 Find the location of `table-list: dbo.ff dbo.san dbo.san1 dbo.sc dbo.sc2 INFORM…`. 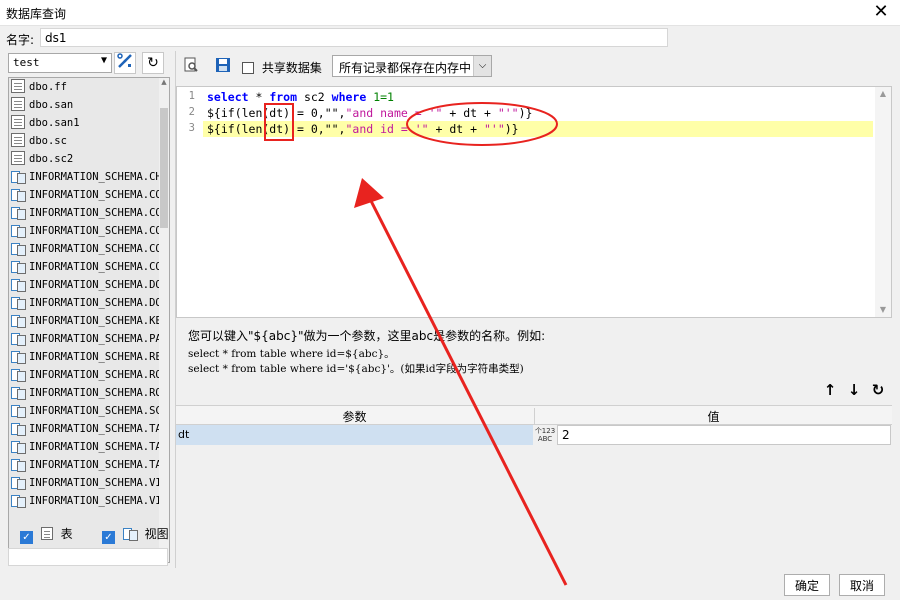

table-list: dbo.ff dbo.san dbo.san1 dbo.sc dbo.sc2 INFORM… is located at coordinates (85, 320).